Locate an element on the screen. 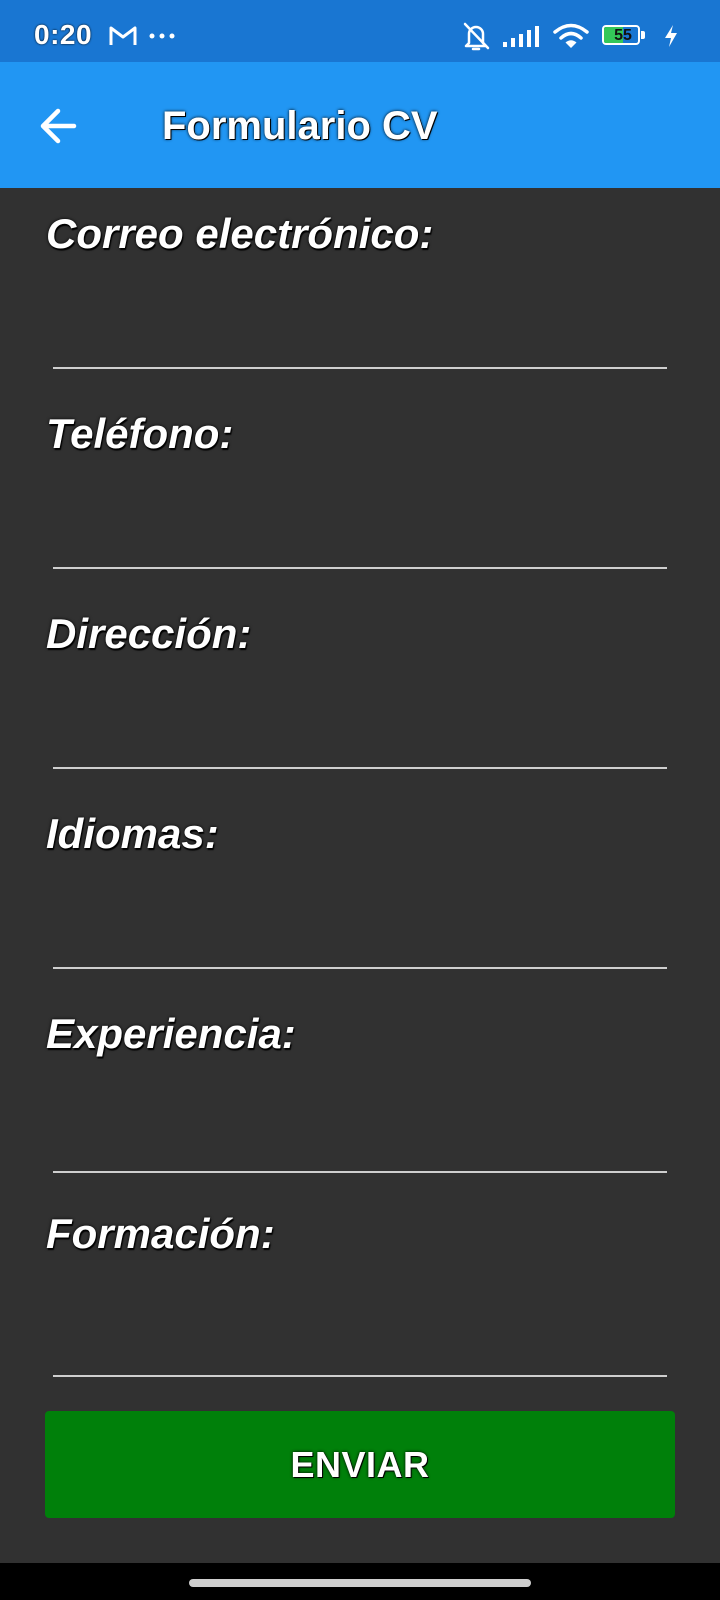 The height and width of the screenshot is (1600, 720). experience-label: Experiencia: is located at coordinates (171, 1033).